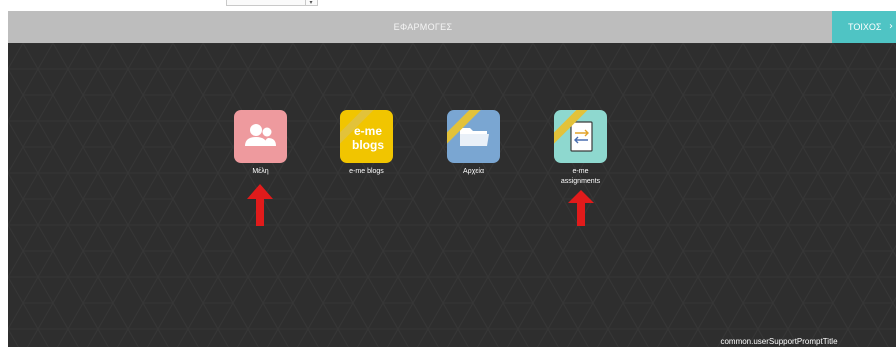 Image resolution: width=896 pixels, height=351 pixels. I want to click on folder-icon, so click(474, 137).